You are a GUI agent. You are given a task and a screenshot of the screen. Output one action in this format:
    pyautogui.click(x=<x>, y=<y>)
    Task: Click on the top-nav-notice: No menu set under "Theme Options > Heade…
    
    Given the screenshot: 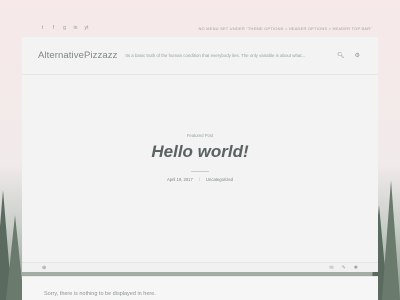 What is the action you would take?
    pyautogui.click(x=285, y=28)
    